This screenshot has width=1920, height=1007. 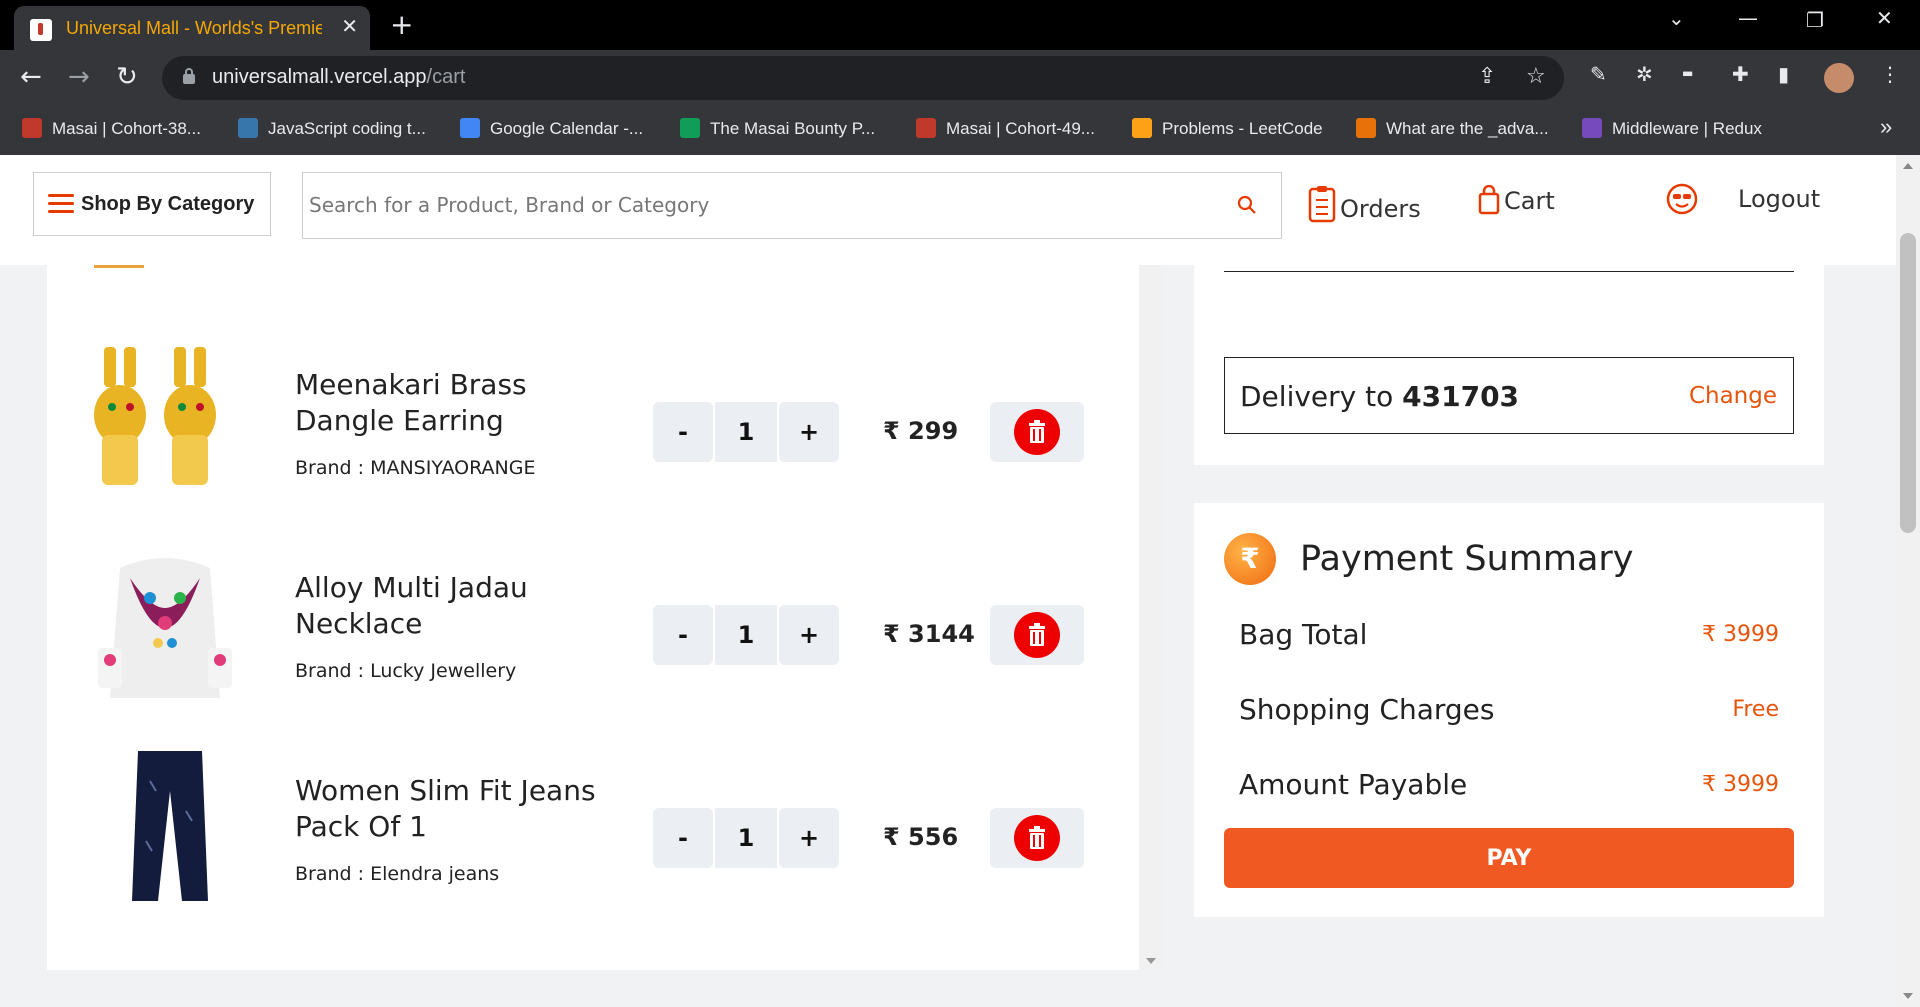 I want to click on python-icon, so click(x=248, y=128).